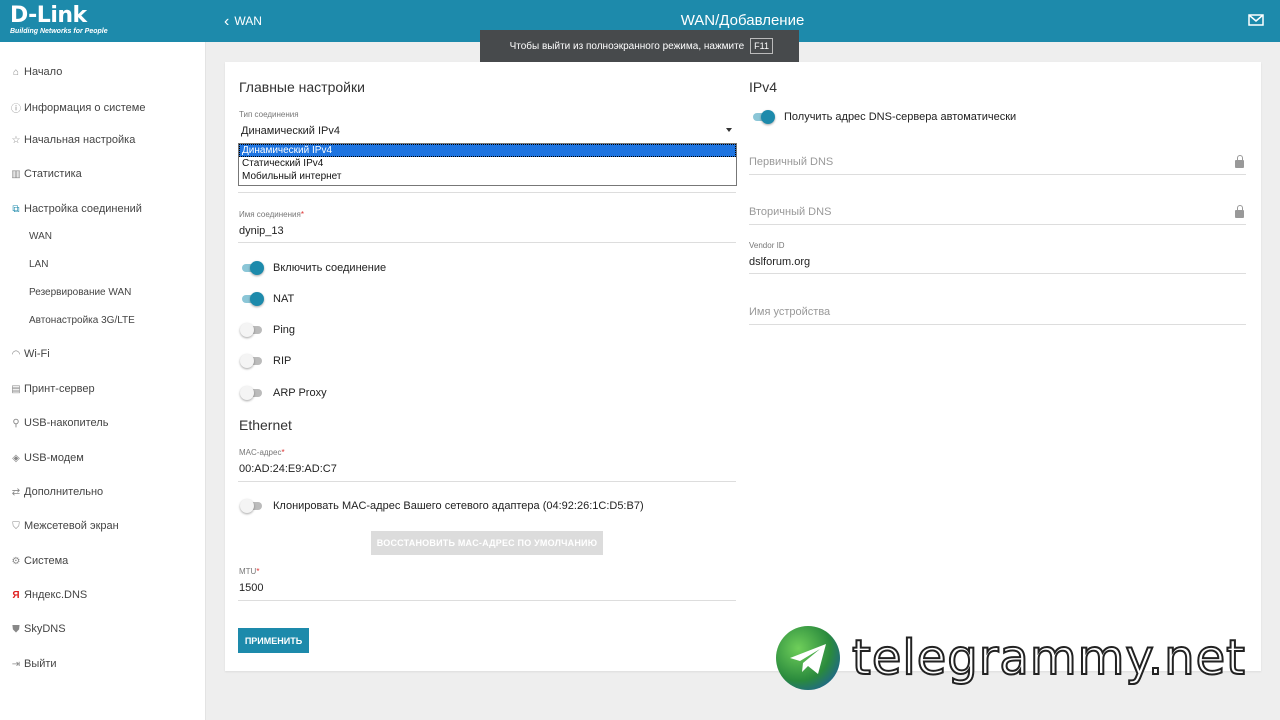 This screenshot has width=1280, height=720. What do you see at coordinates (273, 640) in the screenshot?
I see `apply-button: ПРИМЕНИТЬ` at bounding box center [273, 640].